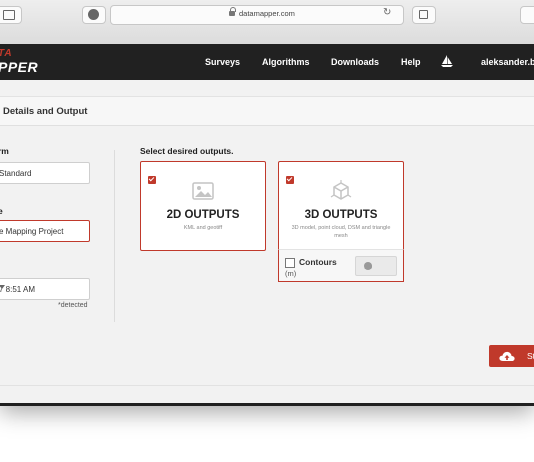 This screenshot has height=462, width=534. What do you see at coordinates (45, 111) in the screenshot?
I see `page-title: Details and Output` at bounding box center [45, 111].